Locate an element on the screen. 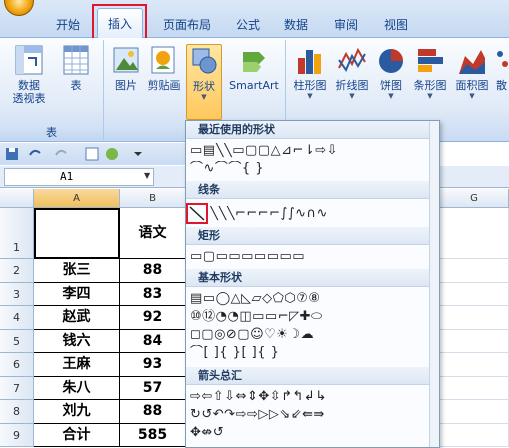 Image resolution: width=509 pixels, height=448 pixels. name-cell is located at coordinates (77, 233).